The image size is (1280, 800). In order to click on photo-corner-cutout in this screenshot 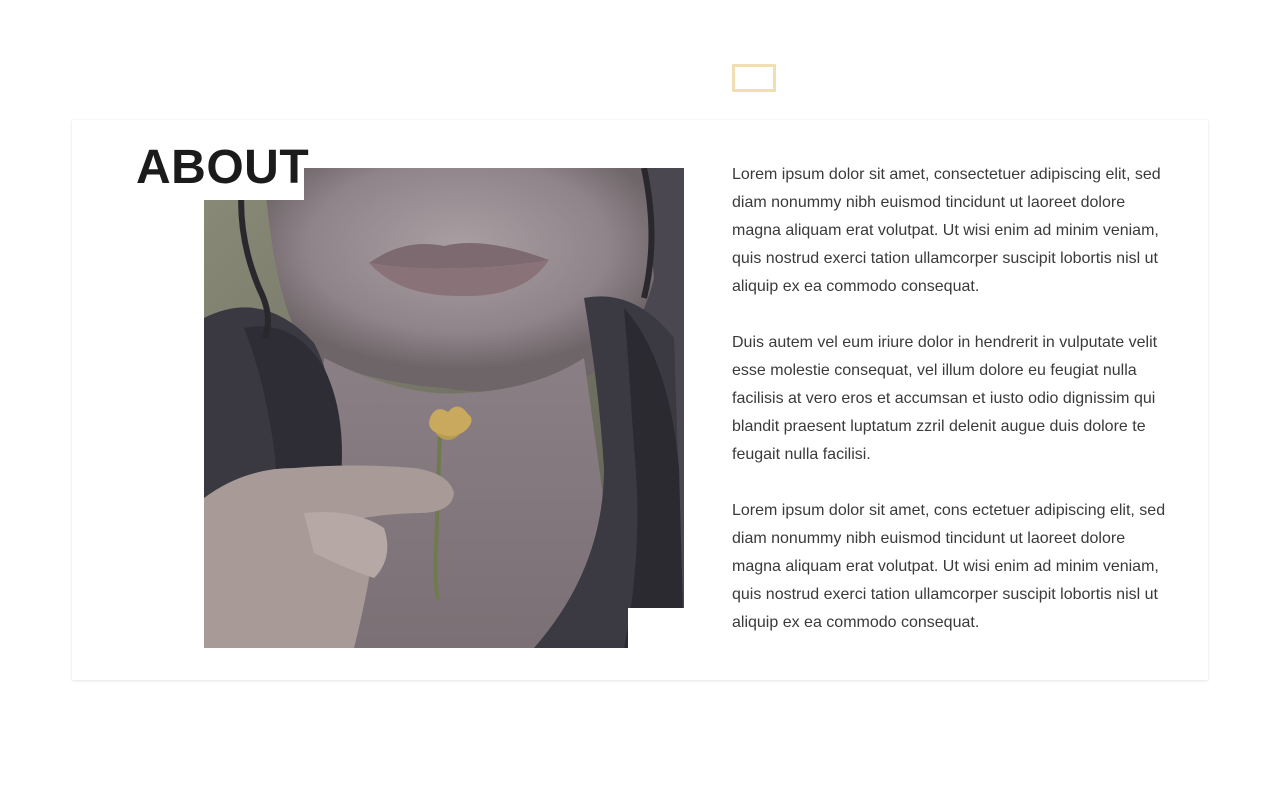, I will do `click(656, 628)`.